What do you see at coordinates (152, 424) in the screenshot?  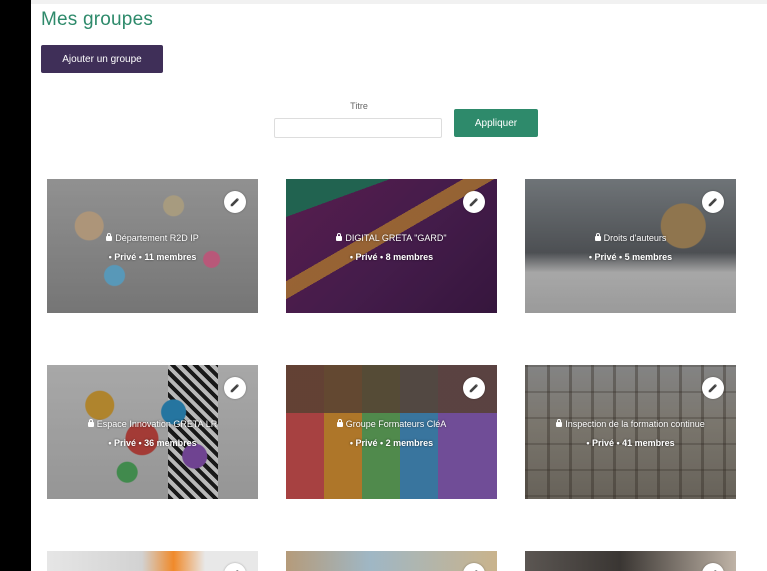 I see `group-name: Espace Innovation GRETA LR` at bounding box center [152, 424].